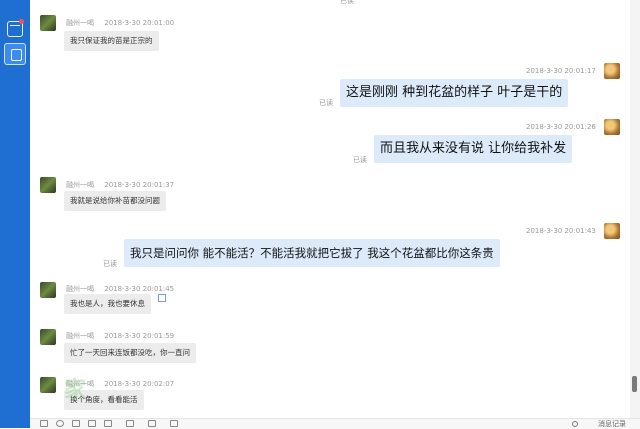 The image size is (640, 429). What do you see at coordinates (76, 423) in the screenshot?
I see `shake-icon` at bounding box center [76, 423].